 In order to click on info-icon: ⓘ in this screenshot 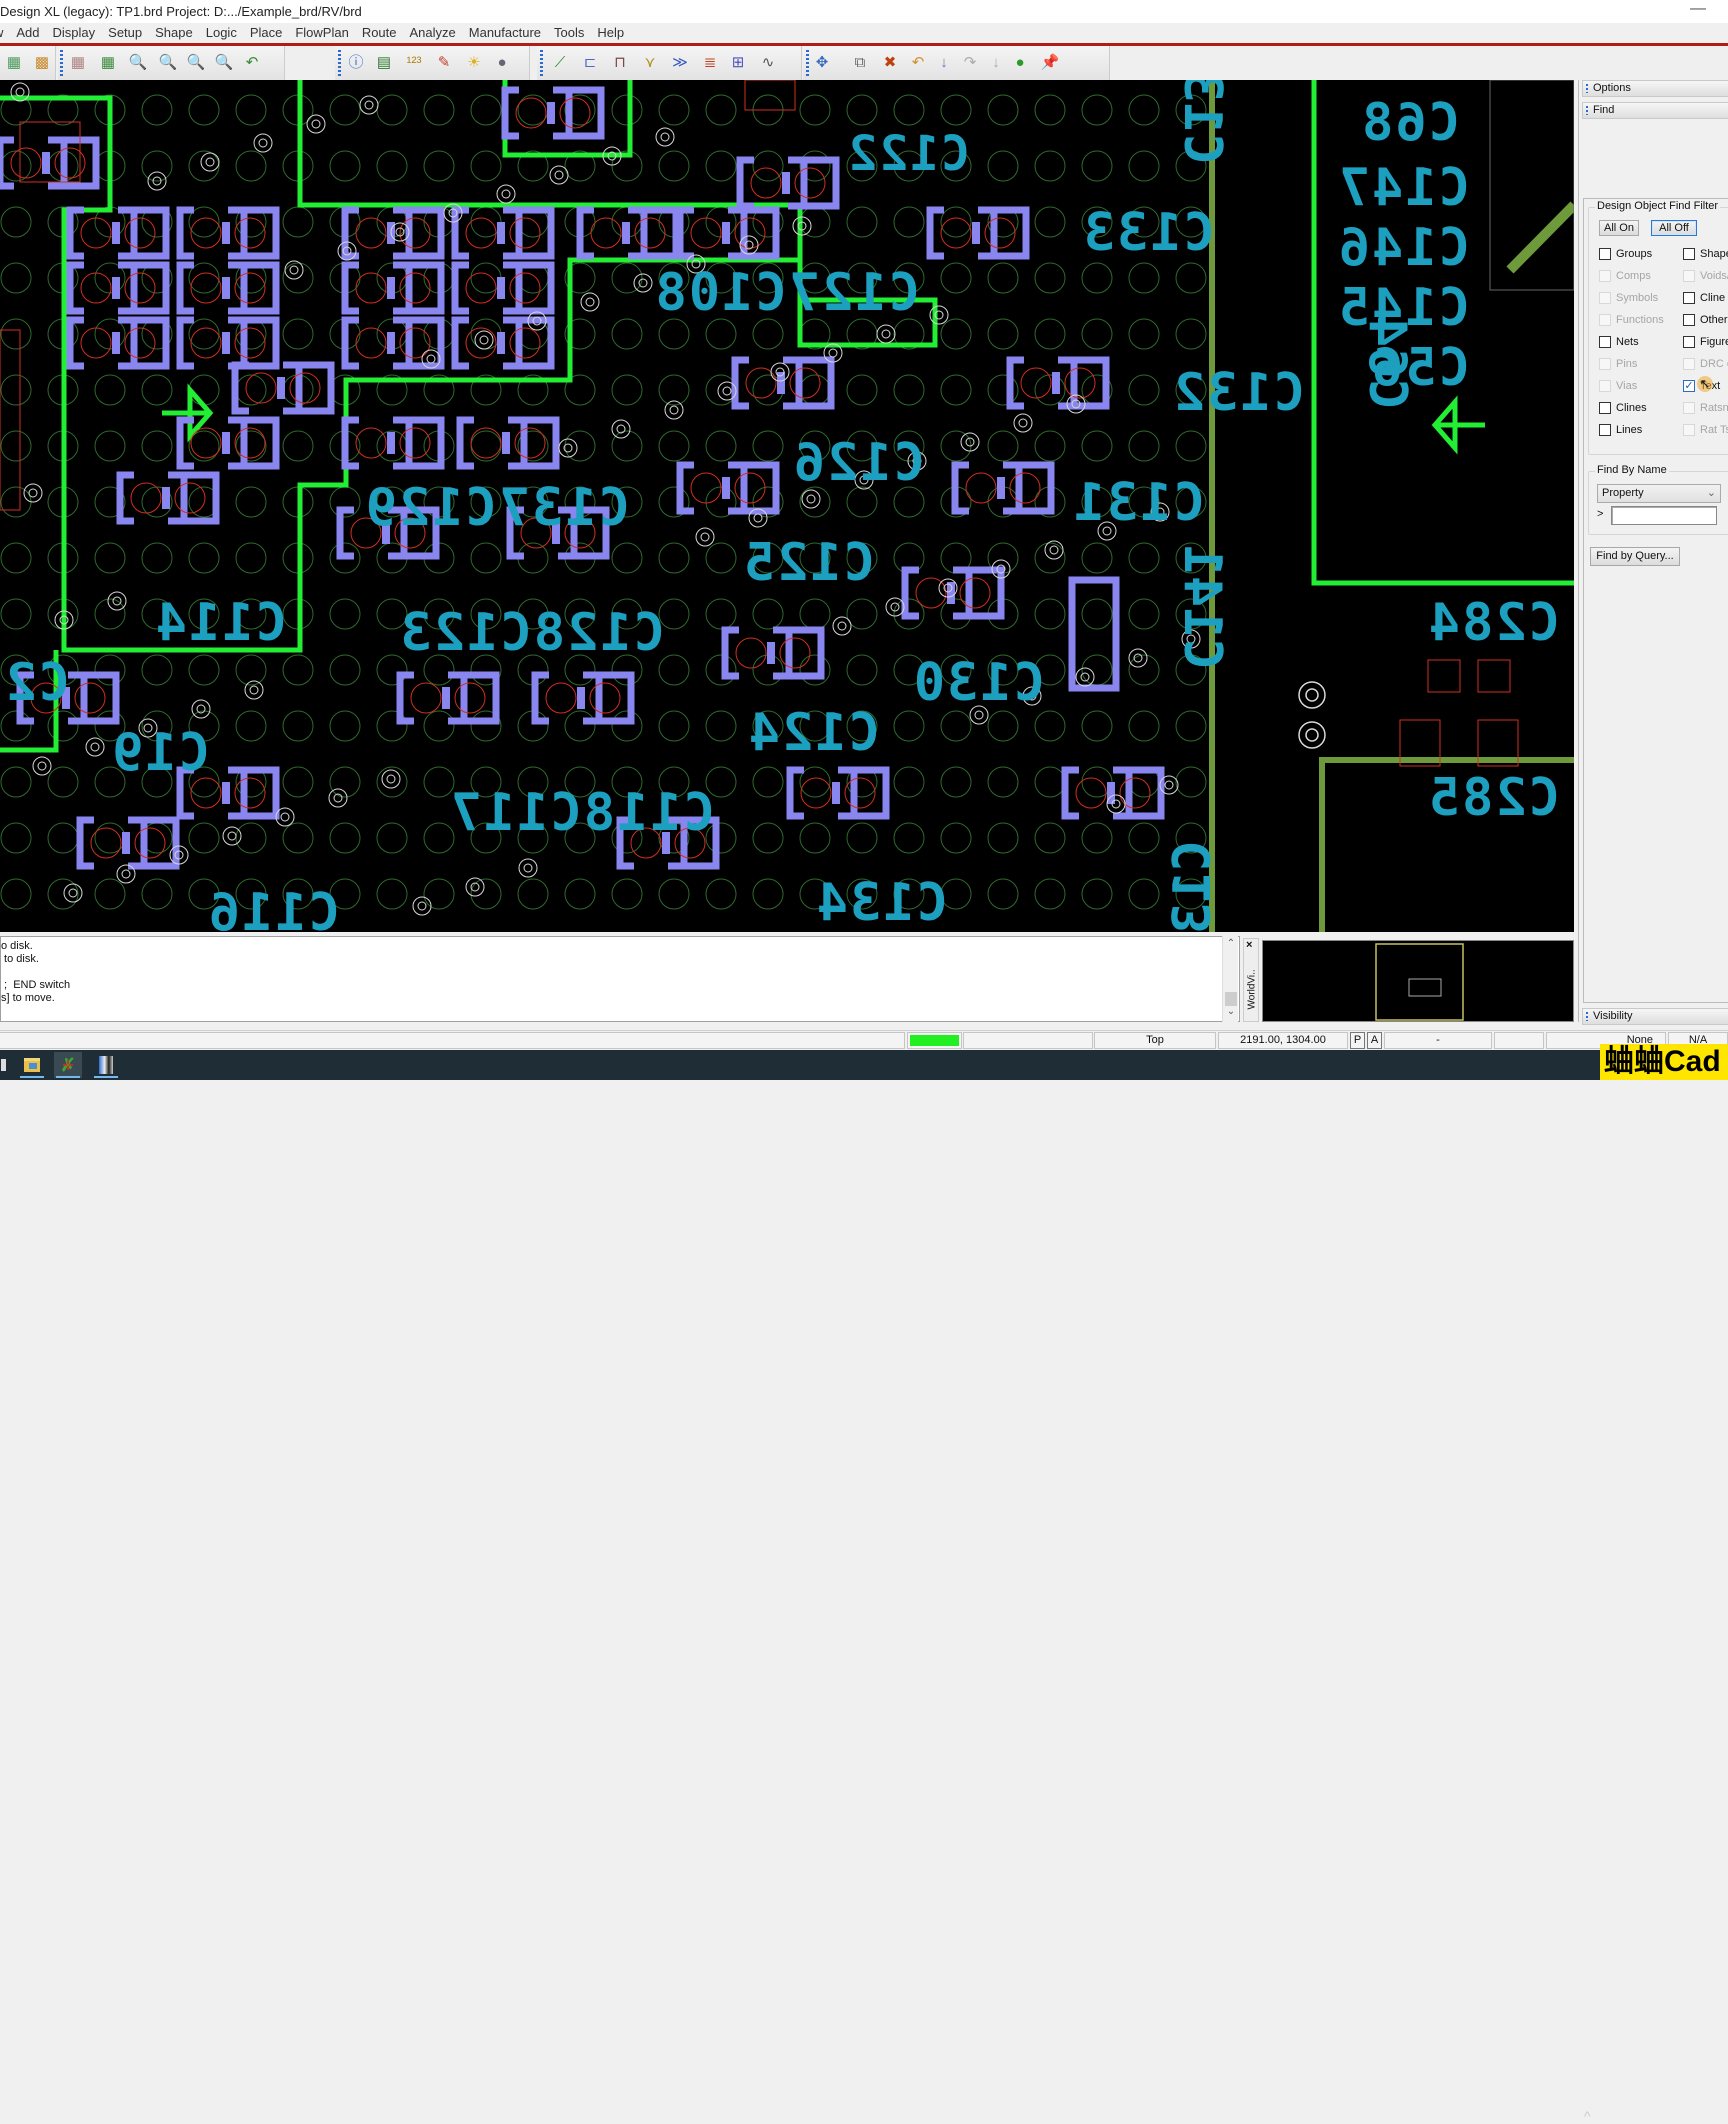, I will do `click(356, 63)`.